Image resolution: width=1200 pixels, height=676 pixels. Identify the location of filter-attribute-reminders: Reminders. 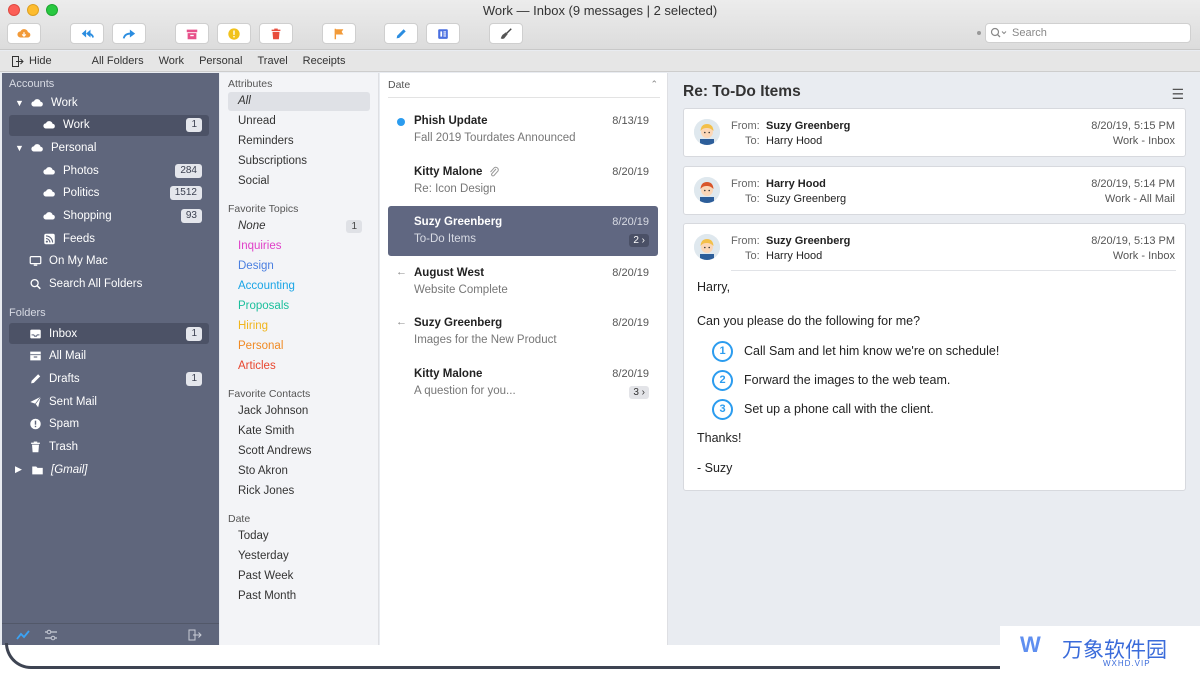
(299, 141).